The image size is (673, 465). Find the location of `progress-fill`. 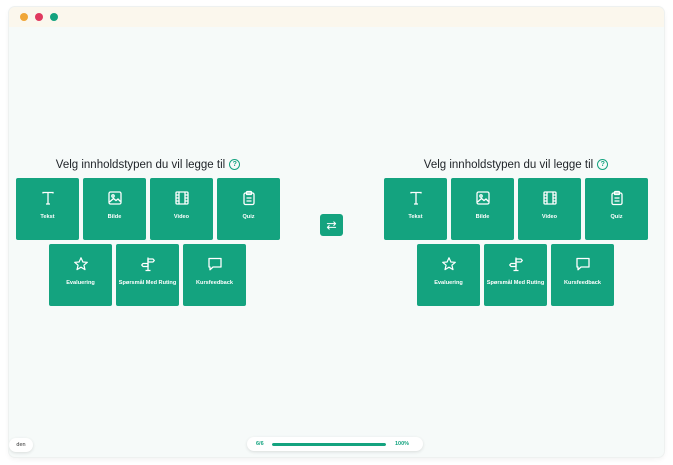

progress-fill is located at coordinates (329, 444).